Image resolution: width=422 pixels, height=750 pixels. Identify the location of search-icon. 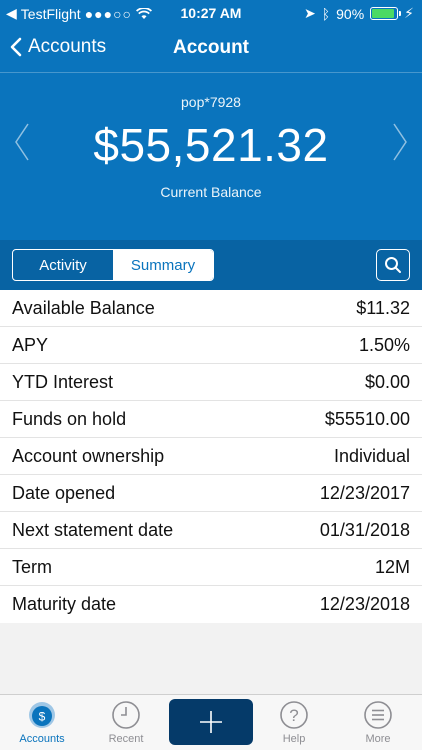
(393, 265).